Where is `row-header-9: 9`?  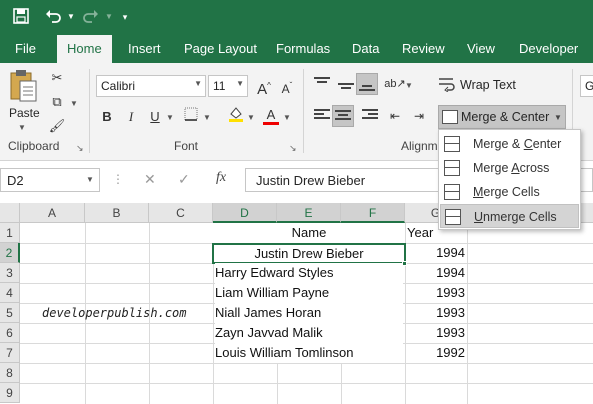 row-header-9: 9 is located at coordinates (10, 393).